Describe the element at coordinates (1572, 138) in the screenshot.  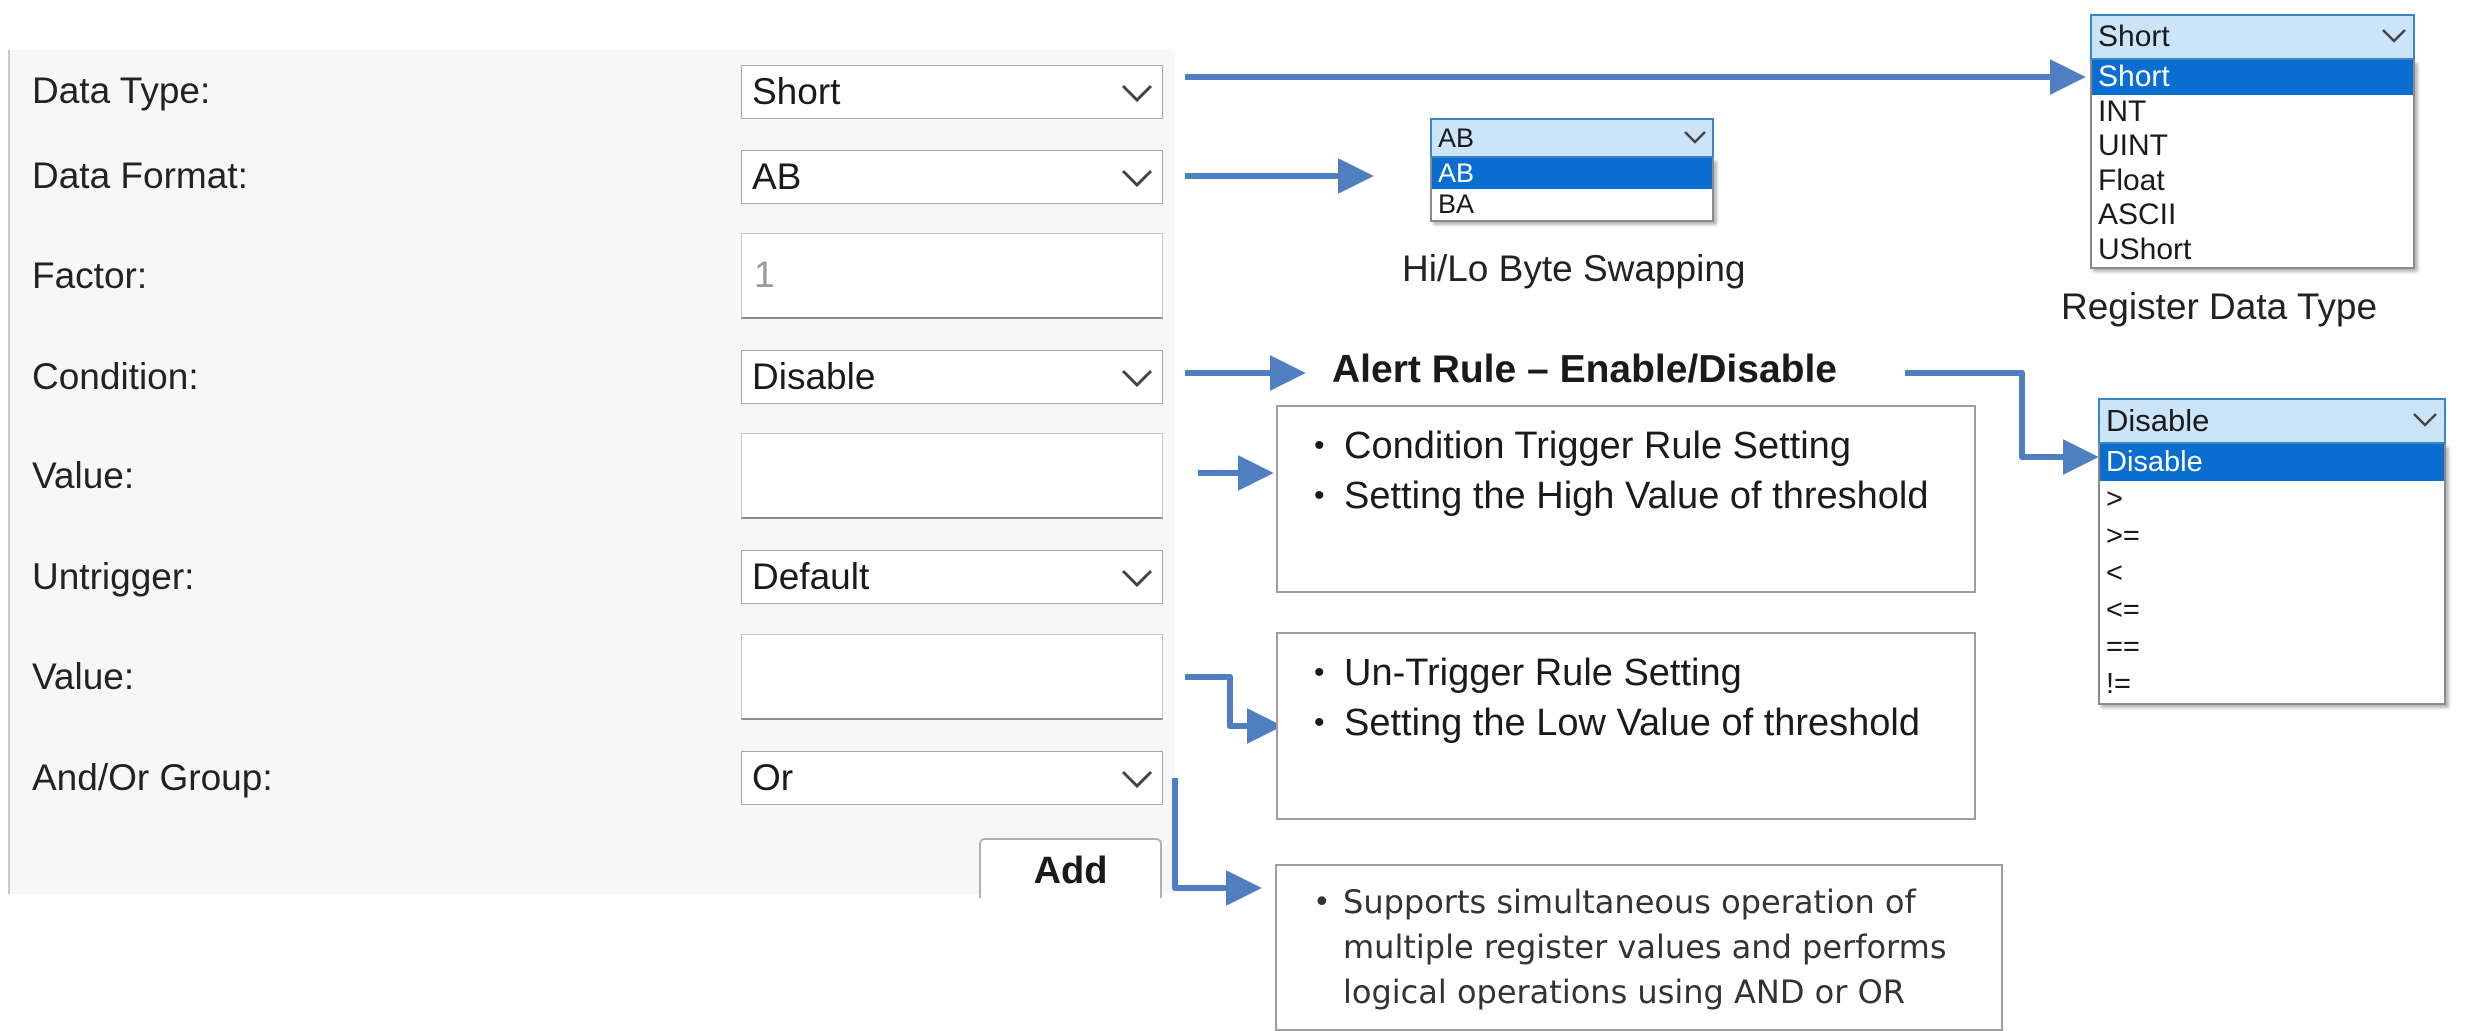
I see `data-format-dropdown-header: AB` at that location.